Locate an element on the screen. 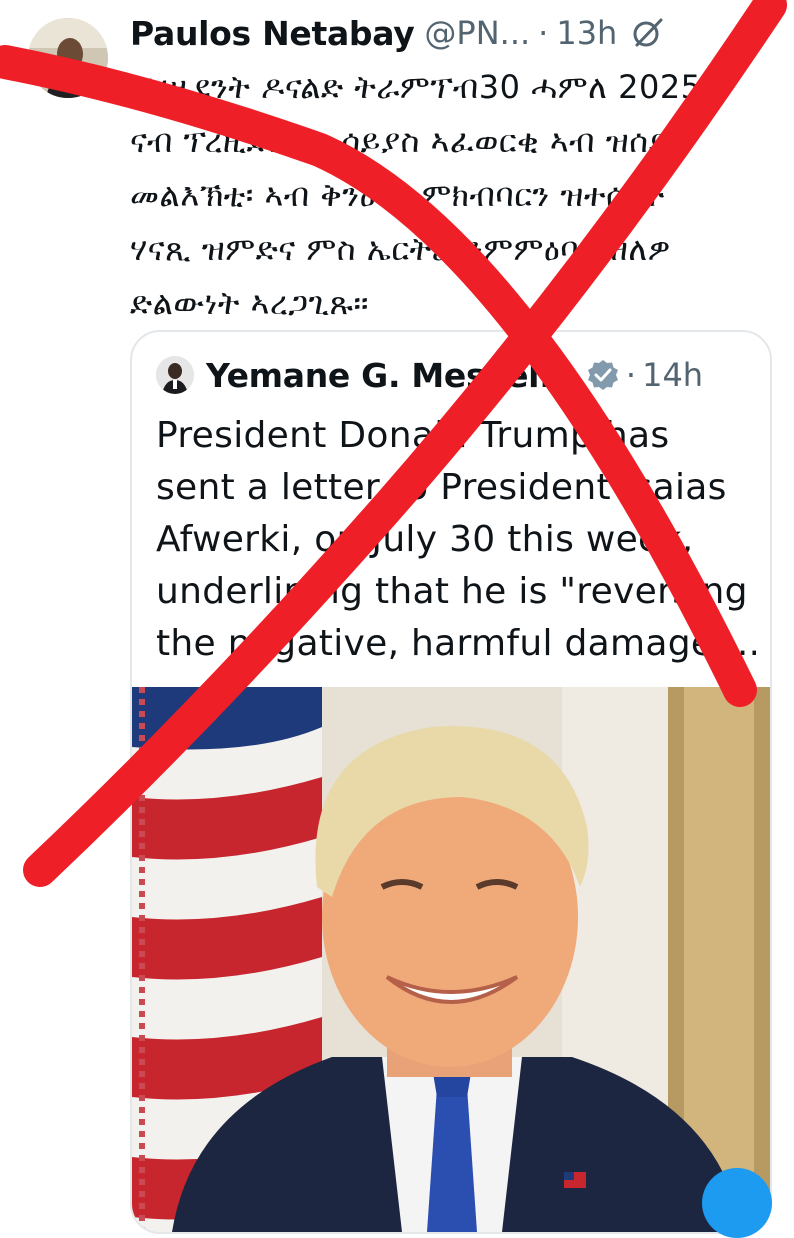  author-name: Paulos Netabay is located at coordinates (272, 33).